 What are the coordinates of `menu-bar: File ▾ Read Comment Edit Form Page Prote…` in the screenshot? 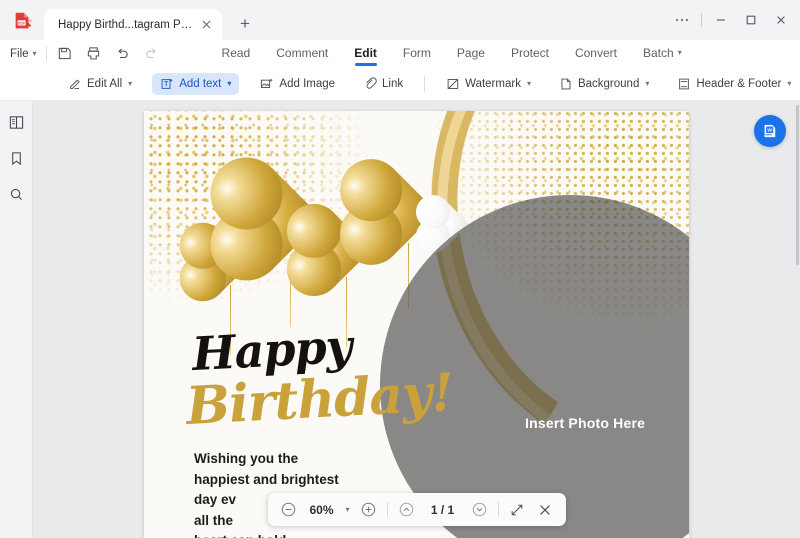 It's located at (400, 53).